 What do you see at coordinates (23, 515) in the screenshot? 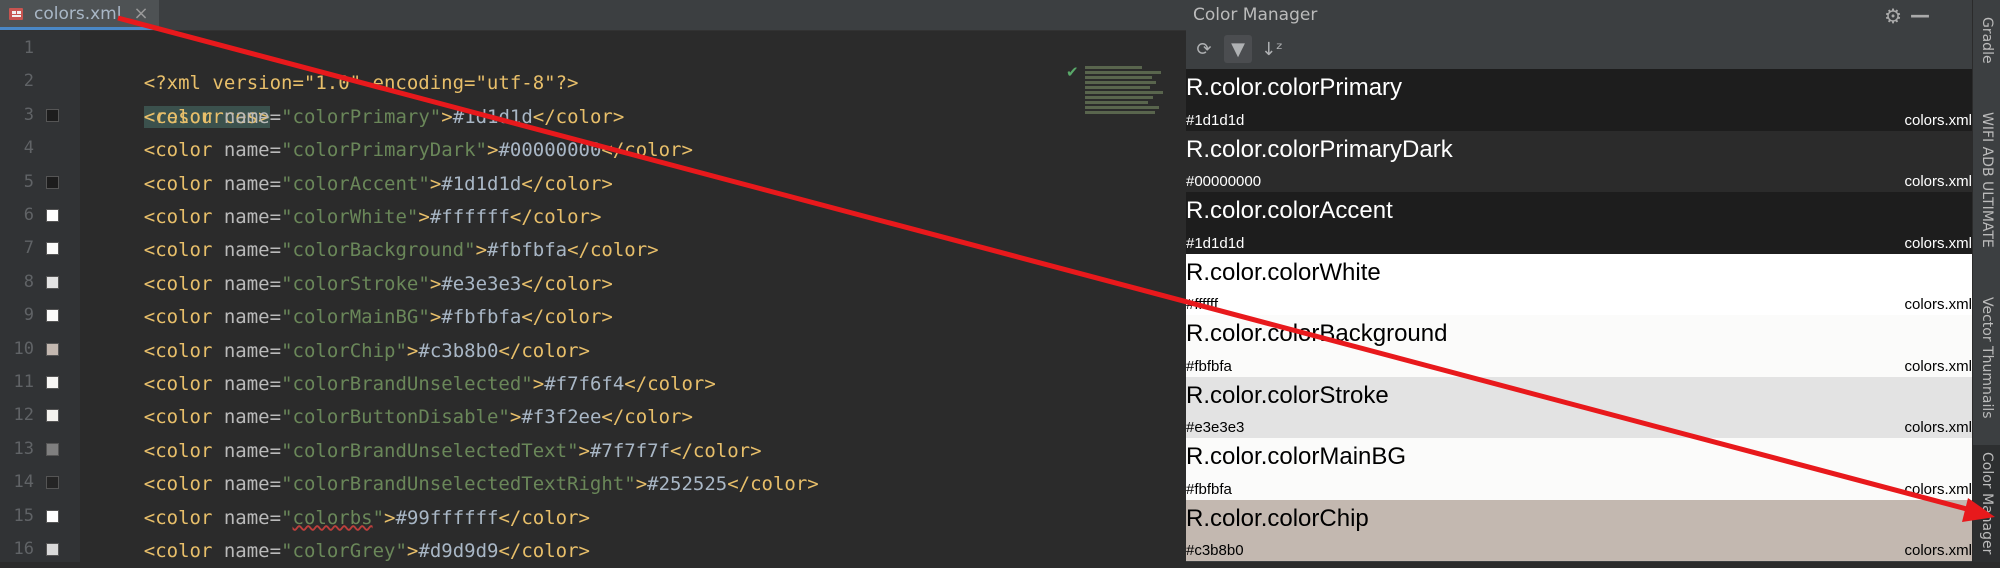
I see `line-number: 15` at bounding box center [23, 515].